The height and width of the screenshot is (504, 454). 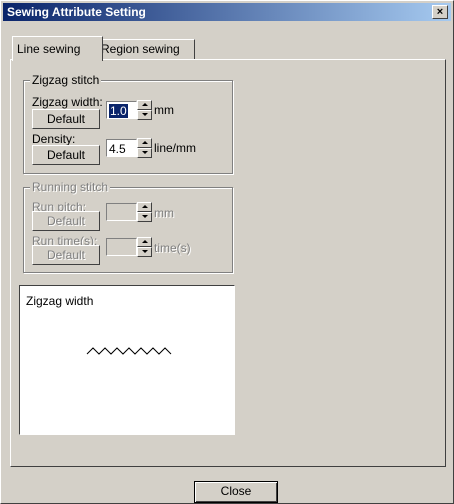 What do you see at coordinates (227, 12) in the screenshot?
I see `title-bar: Sewing Attribute Setting ×` at bounding box center [227, 12].